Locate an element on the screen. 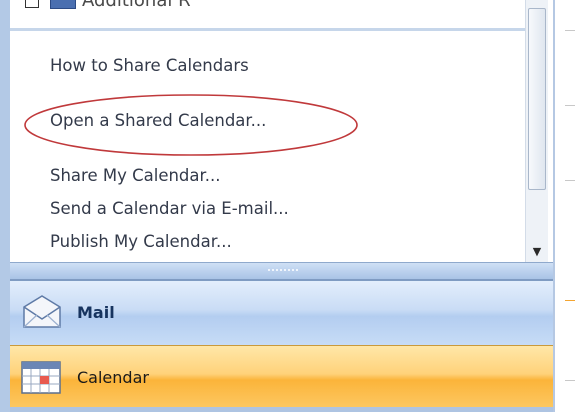 This screenshot has height=412, width=577. vertical-scrollbar: ▼ is located at coordinates (536, 131).